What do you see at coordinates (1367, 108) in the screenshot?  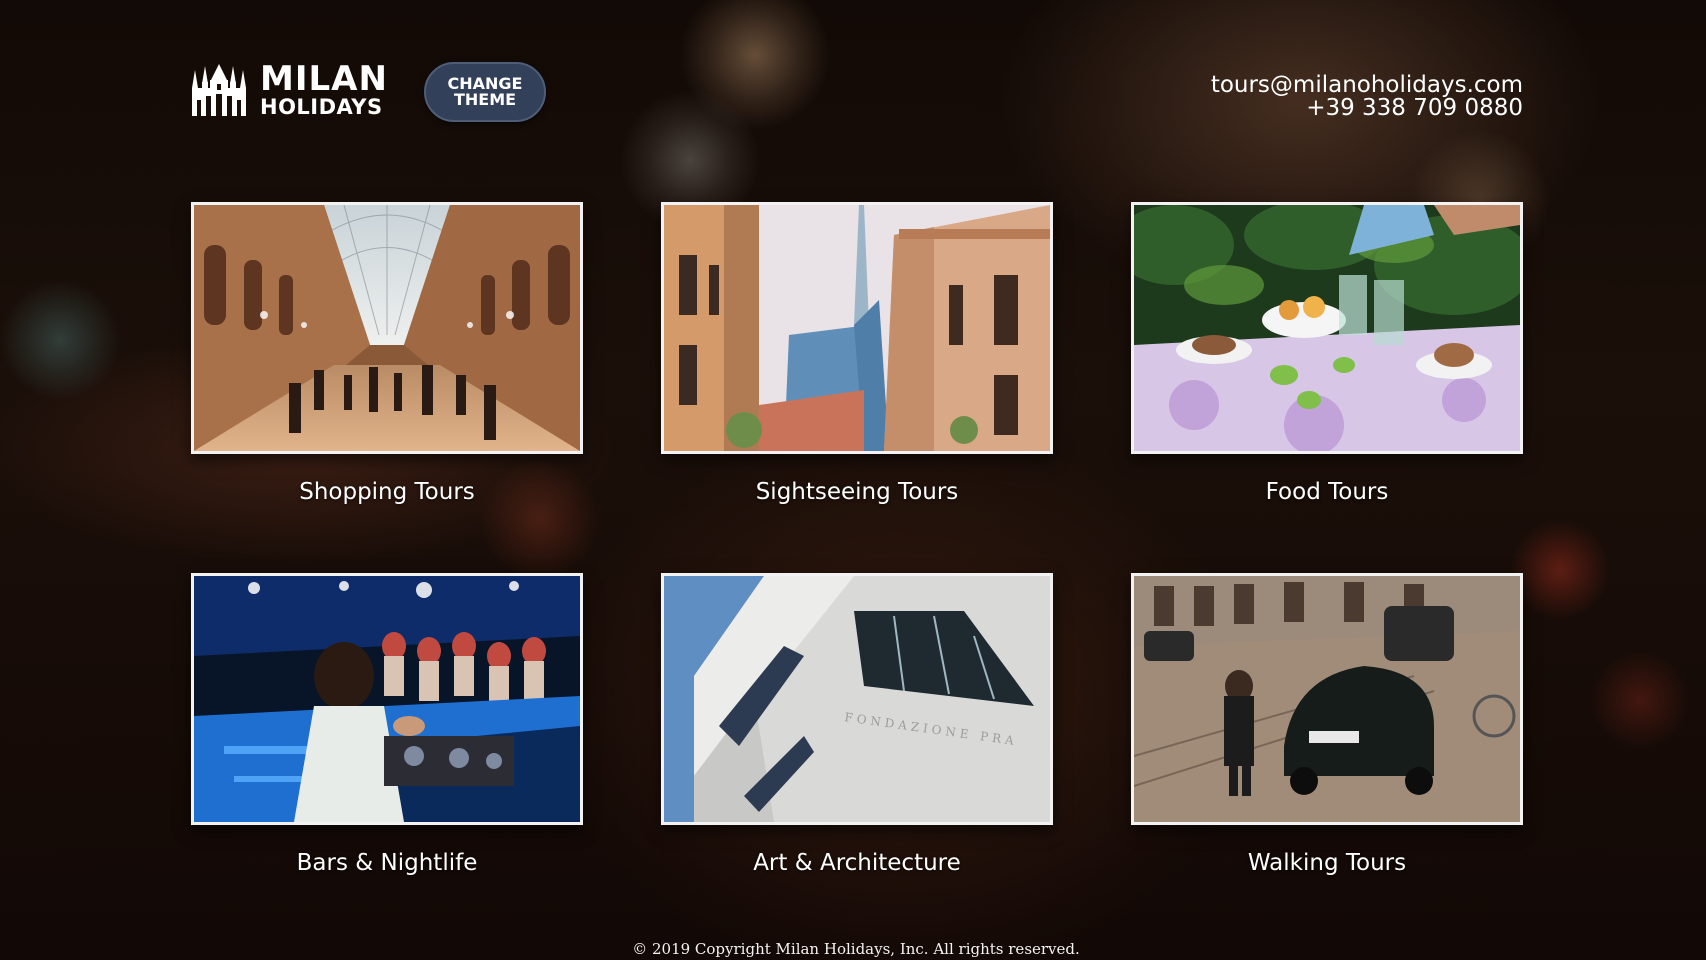 I see `contact-phone: +39 338 709 0880` at bounding box center [1367, 108].